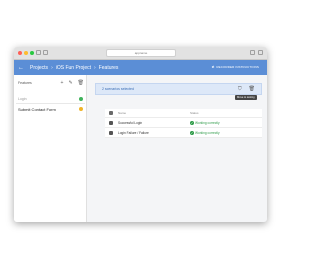 The height and width of the screenshot is (280, 320). I want to click on sidebar-item-submit-contact-form: Submit Contact Form, so click(50, 109).